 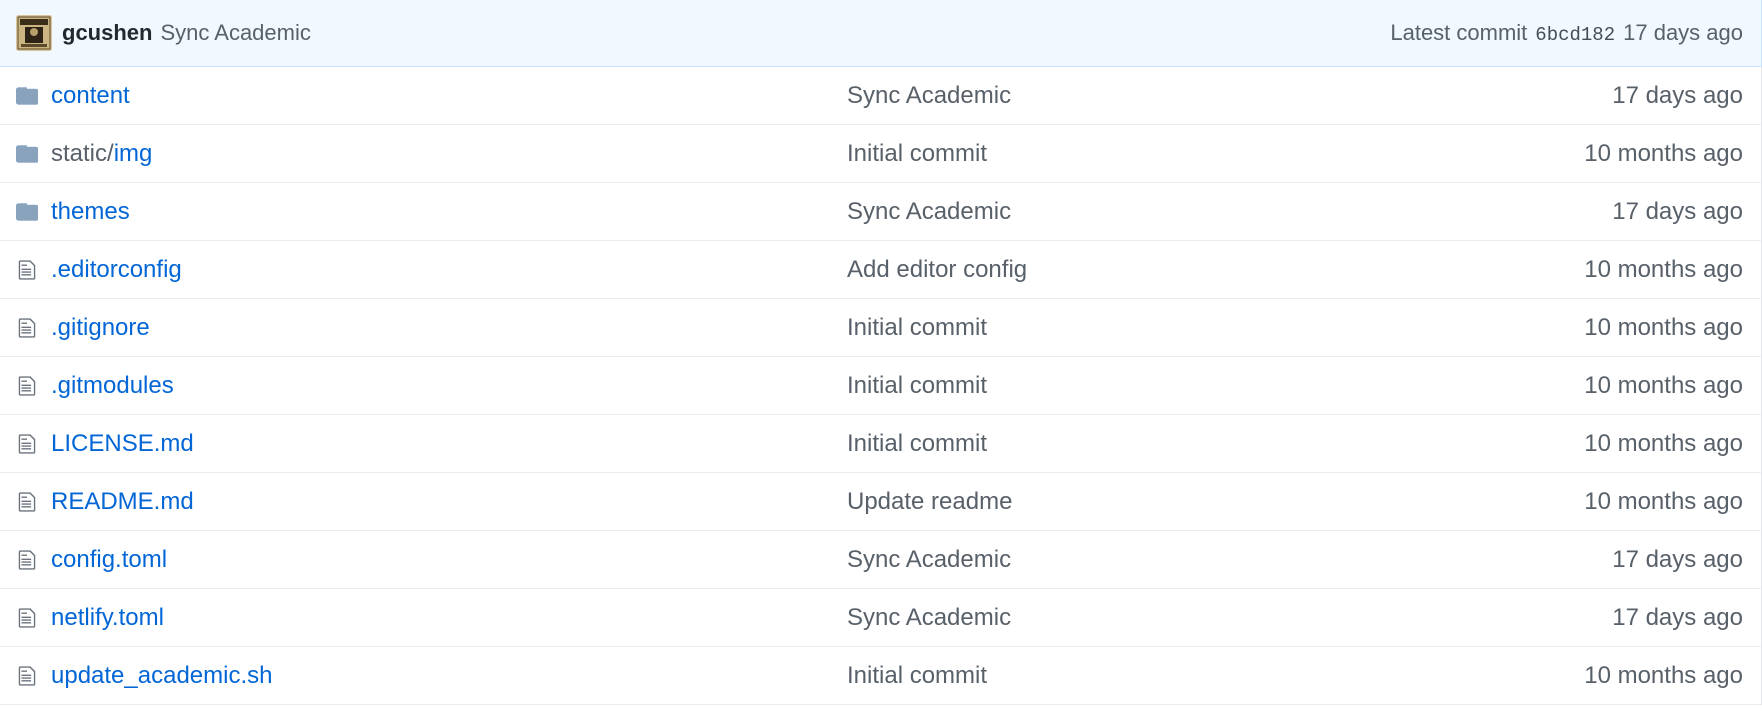 I want to click on file-row: config.toml Sync Academic 17 days ago, so click(x=880, y=560).